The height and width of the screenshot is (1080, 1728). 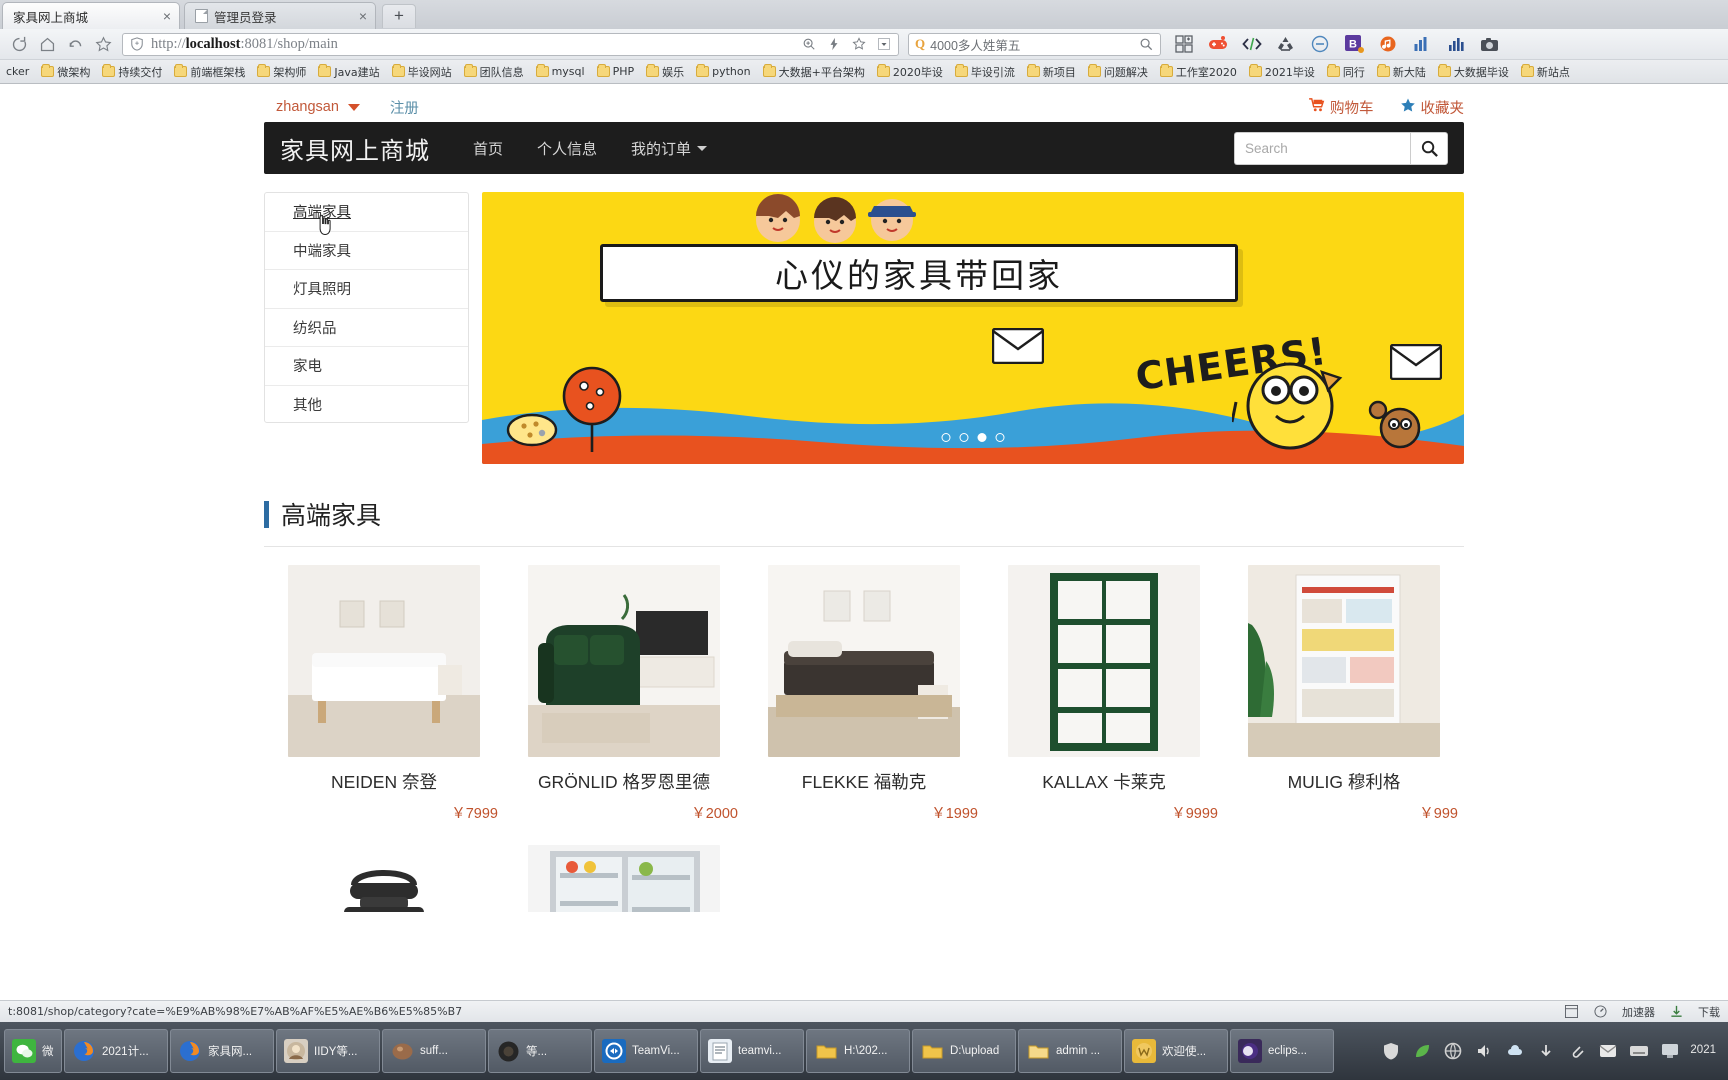 I want to click on block-icon, so click(x=1319, y=44).